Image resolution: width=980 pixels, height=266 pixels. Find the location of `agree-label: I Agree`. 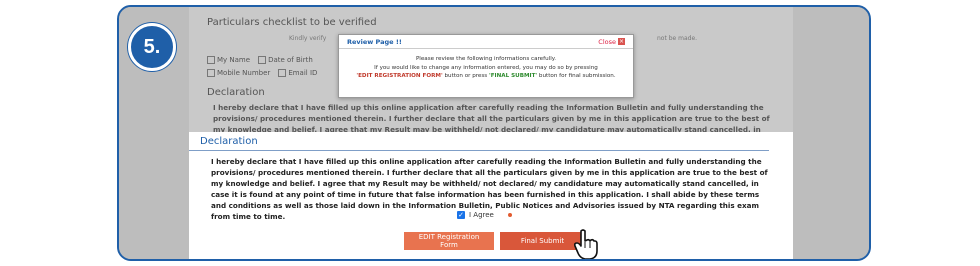

agree-label: I Agree is located at coordinates (481, 215).